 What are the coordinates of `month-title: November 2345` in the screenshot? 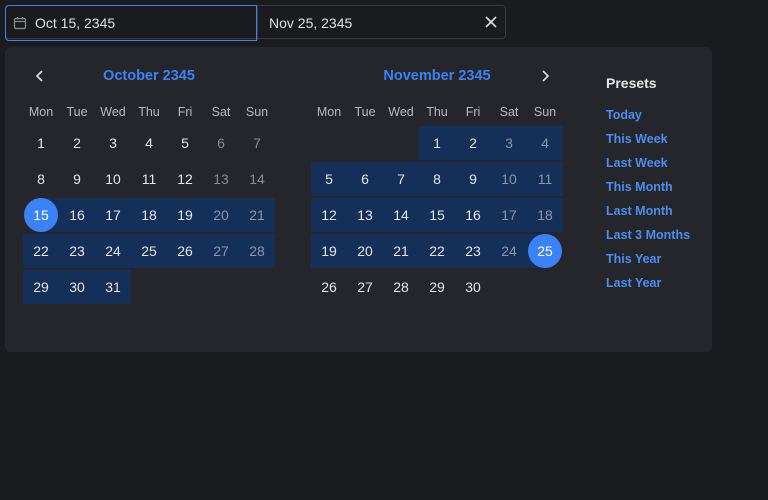 It's located at (437, 76).